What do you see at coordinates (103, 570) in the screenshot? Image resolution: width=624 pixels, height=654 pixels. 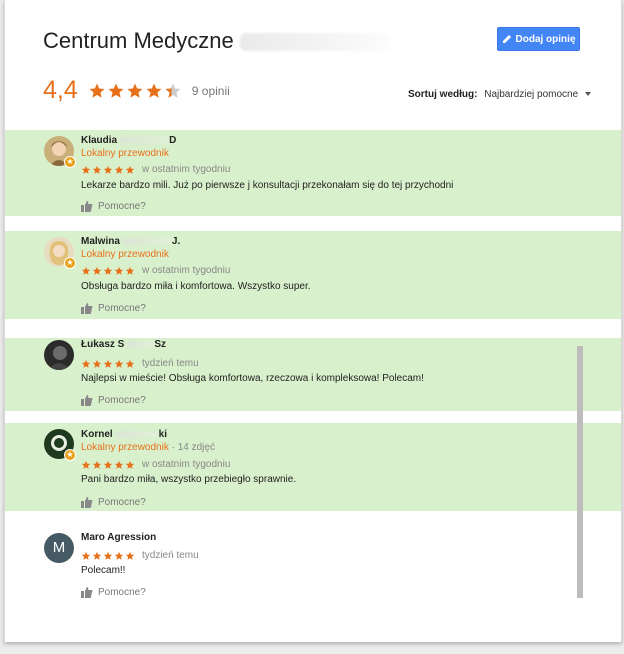 I see `review-text: Polecam!!` at bounding box center [103, 570].